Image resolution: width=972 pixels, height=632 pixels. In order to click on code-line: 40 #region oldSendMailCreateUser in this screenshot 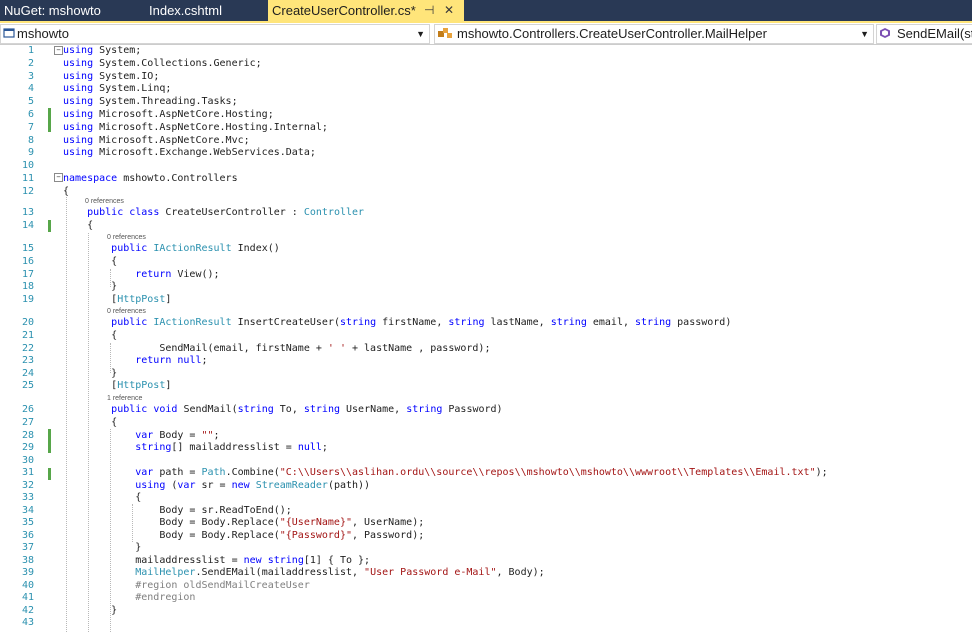, I will do `click(486, 586)`.